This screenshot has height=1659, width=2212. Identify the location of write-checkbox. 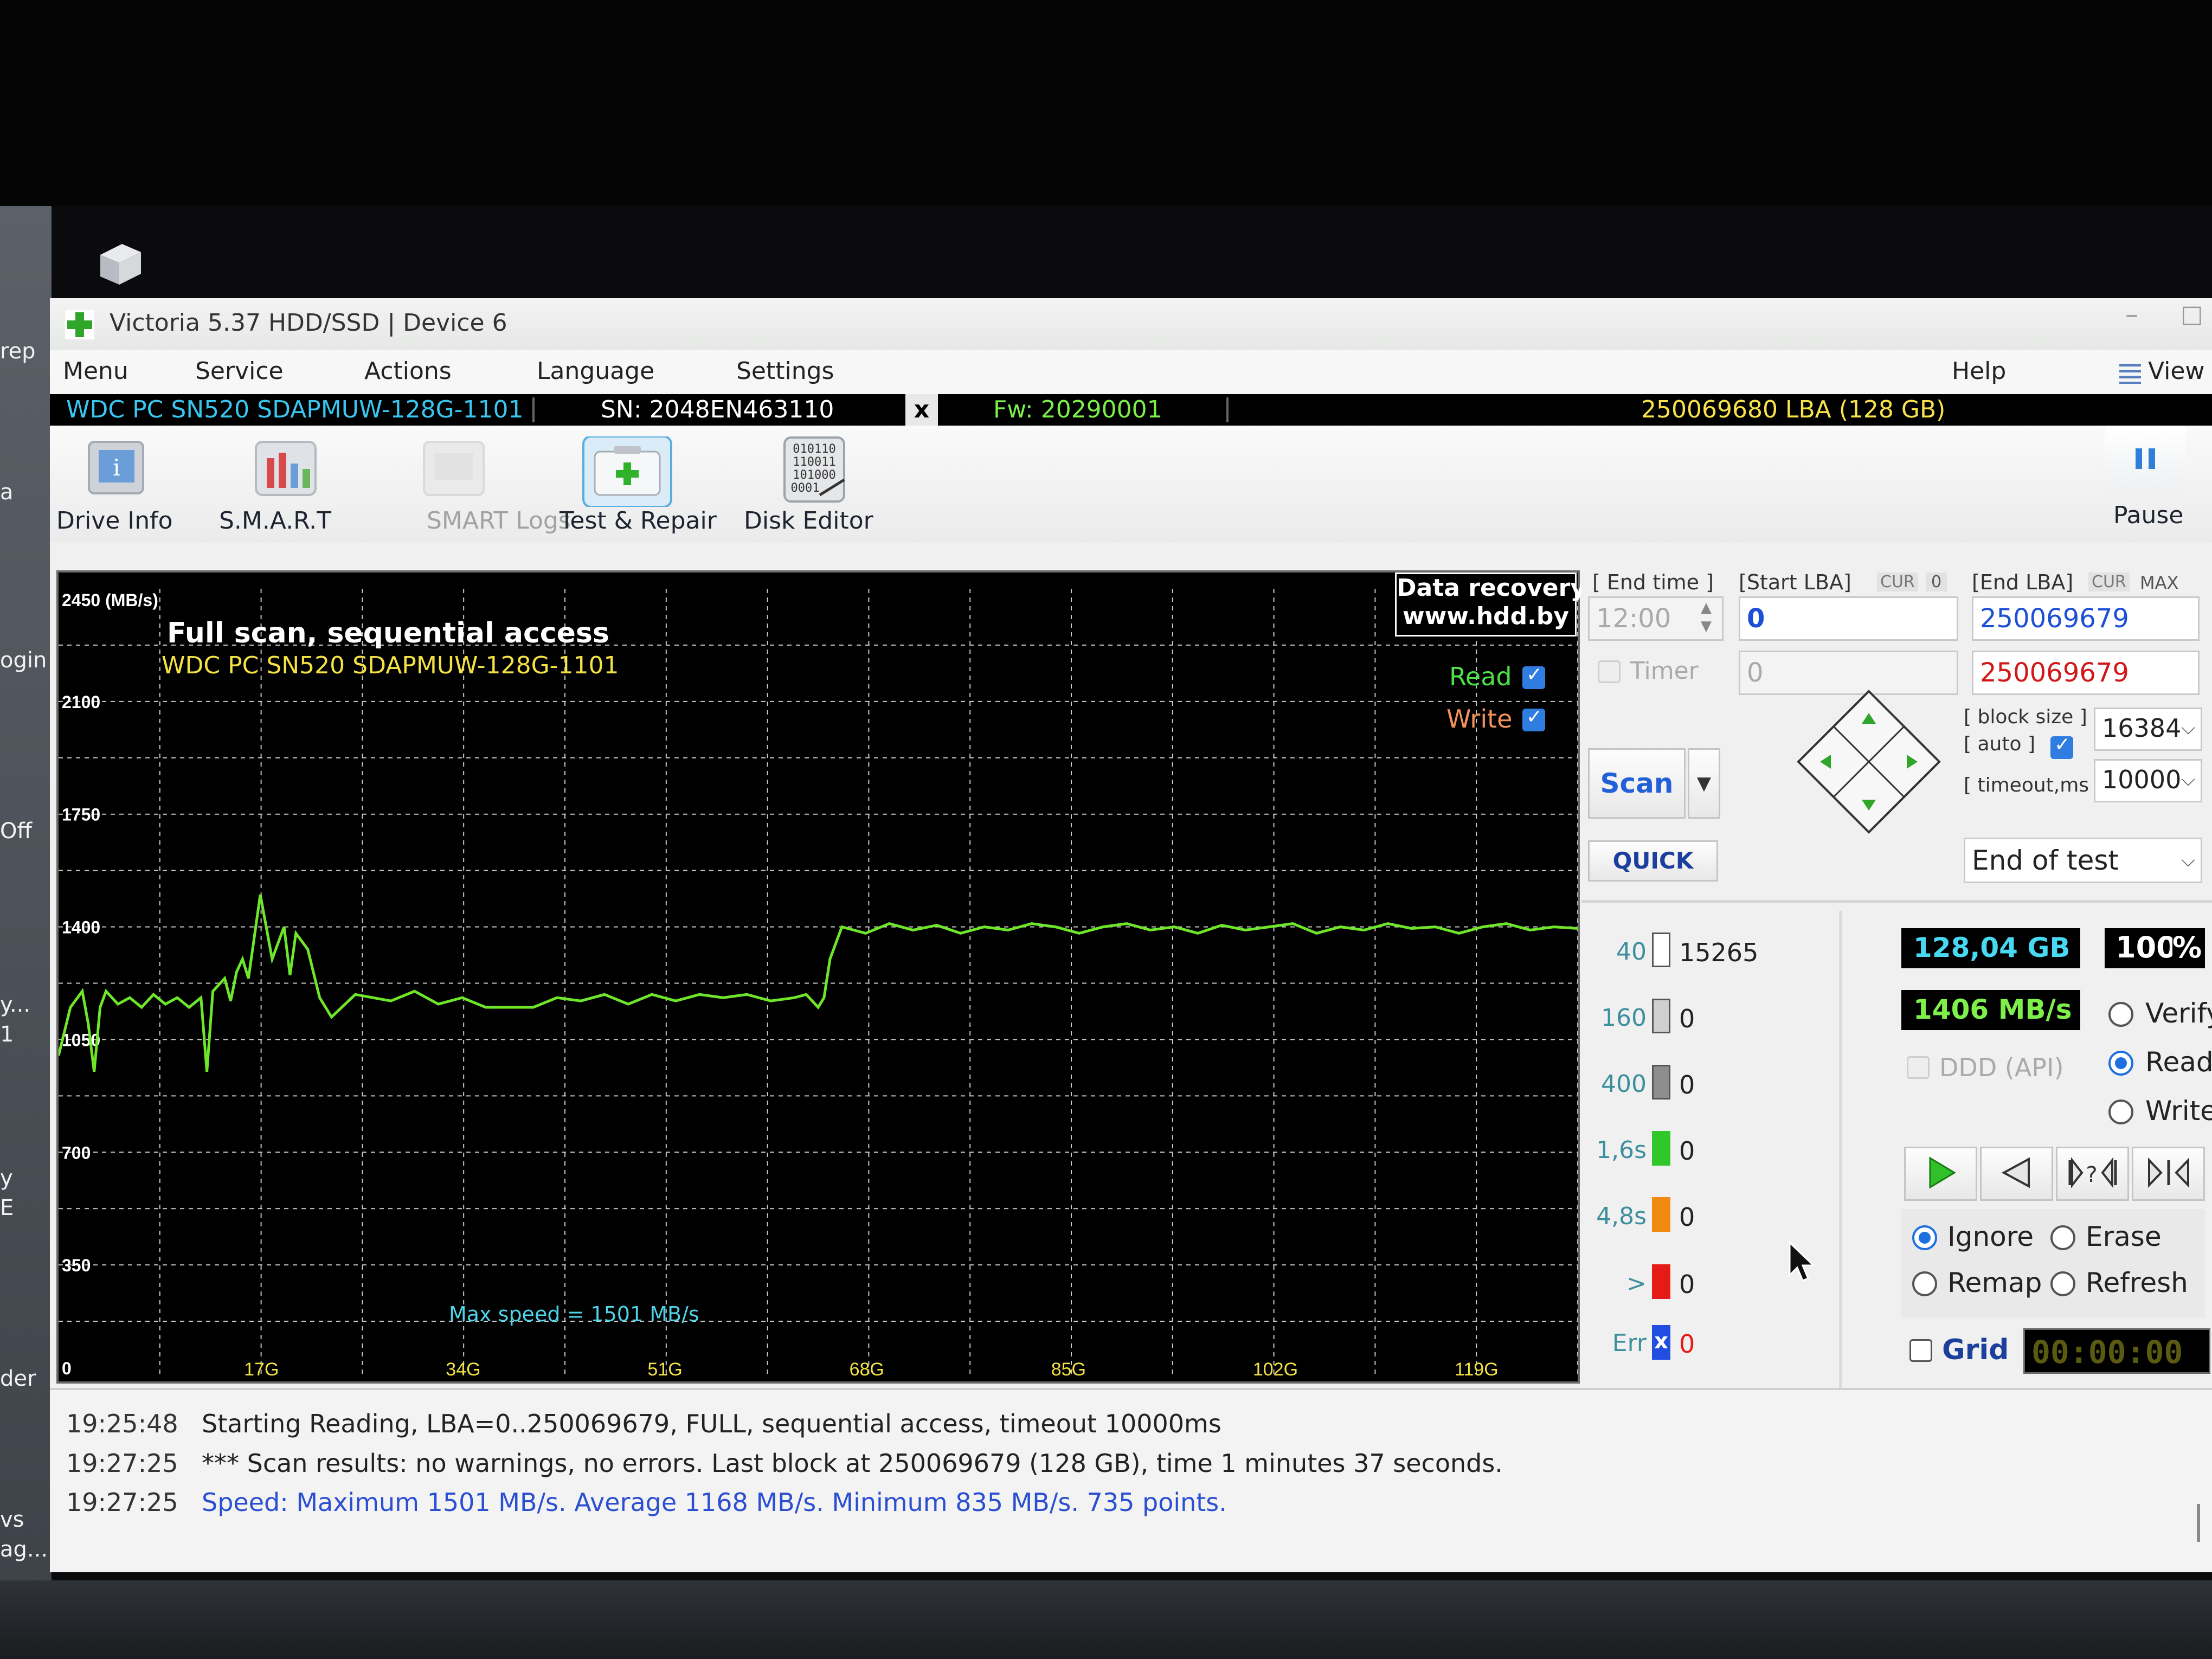
(1533, 718).